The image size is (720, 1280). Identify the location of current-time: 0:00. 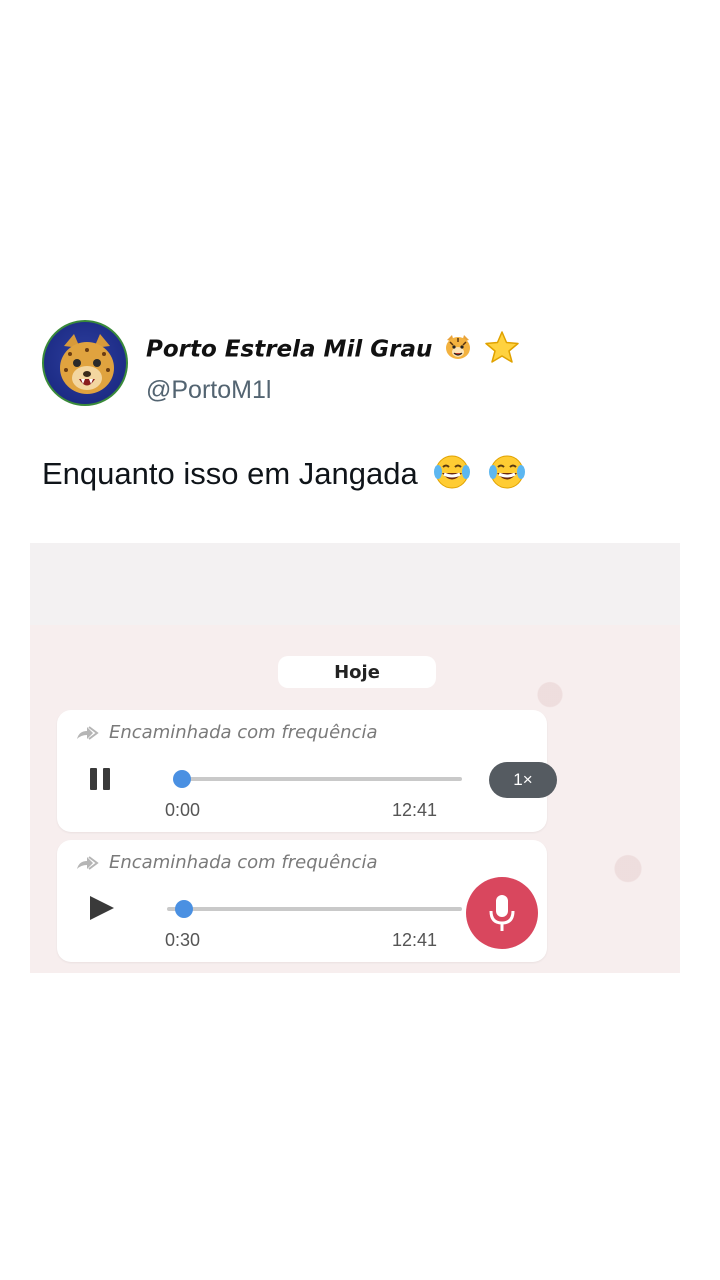
(183, 810).